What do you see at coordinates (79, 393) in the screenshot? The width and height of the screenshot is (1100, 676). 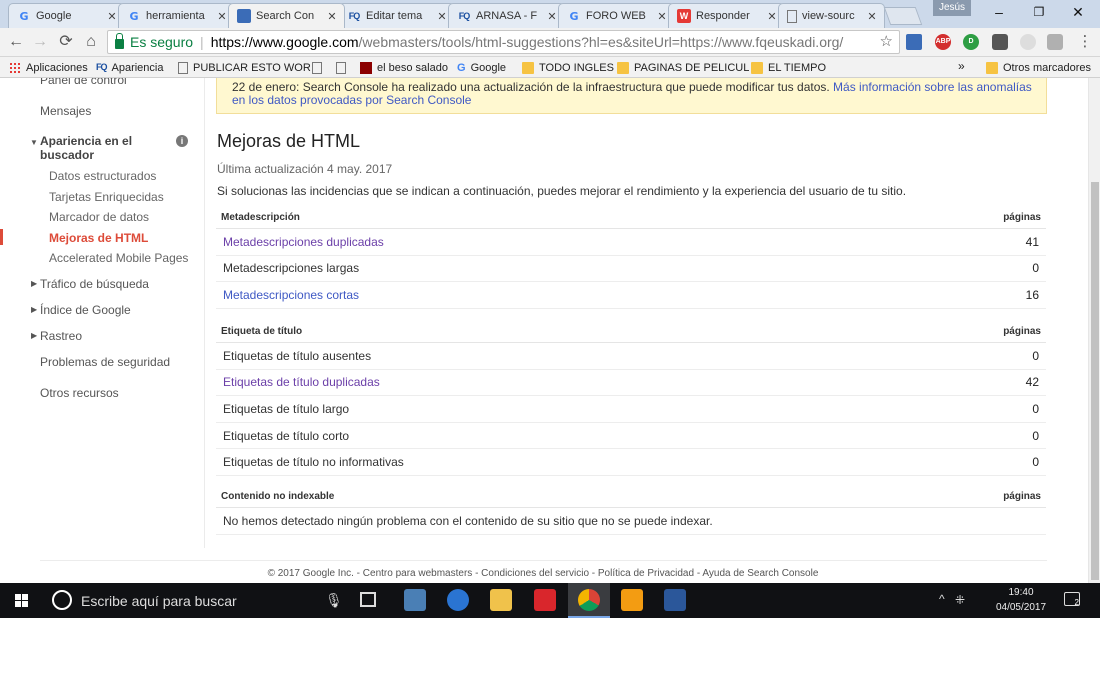 I see `sidebar-item-otros: Otros recursos` at bounding box center [79, 393].